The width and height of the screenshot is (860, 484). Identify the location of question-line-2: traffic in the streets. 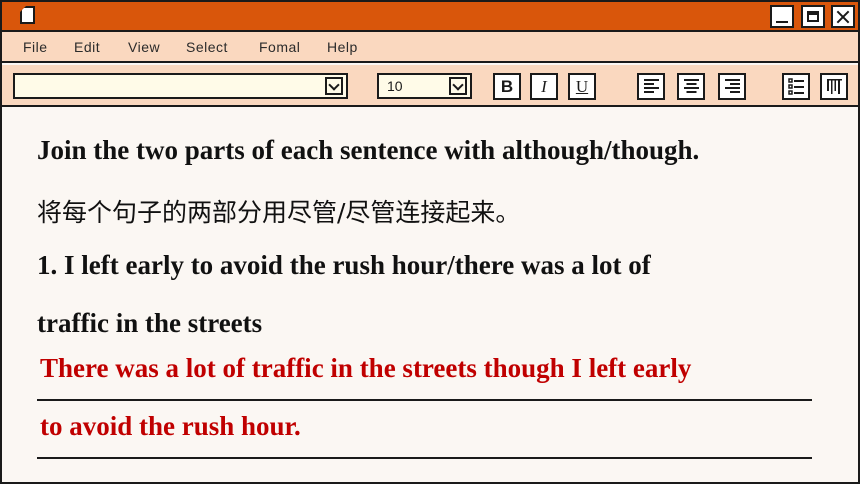
(150, 323).